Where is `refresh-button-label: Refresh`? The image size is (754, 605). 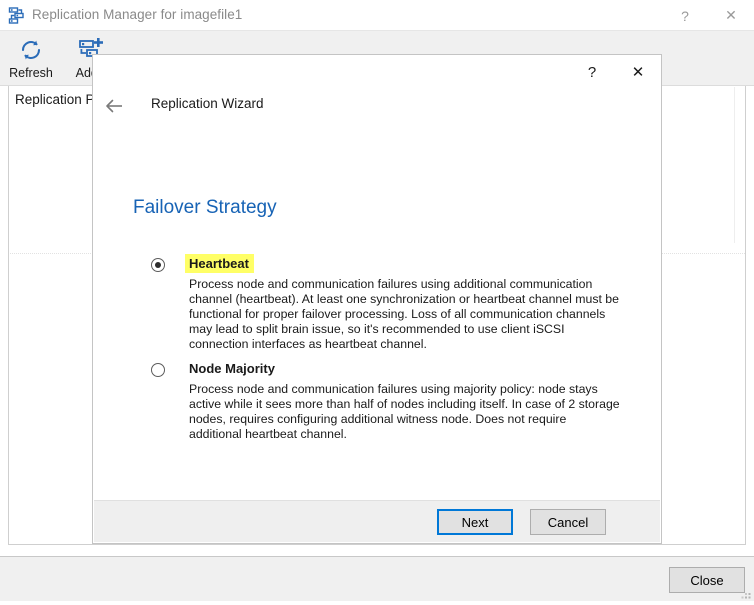 refresh-button-label: Refresh is located at coordinates (31, 73).